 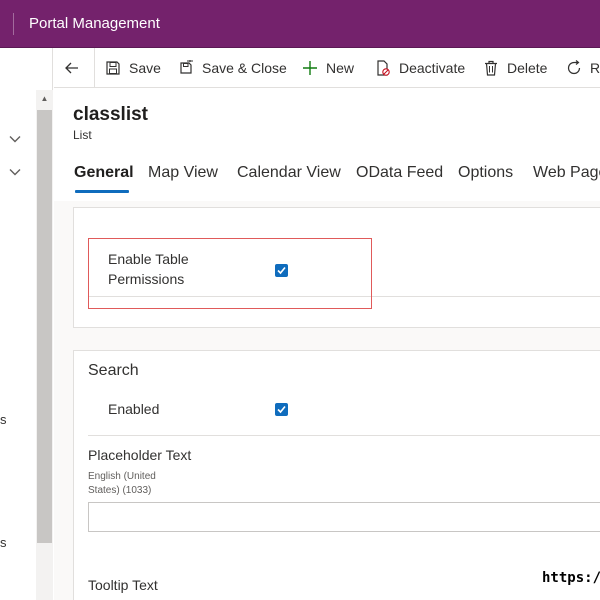 I want to click on tab-odata-feed: OData Feed, so click(x=399, y=173).